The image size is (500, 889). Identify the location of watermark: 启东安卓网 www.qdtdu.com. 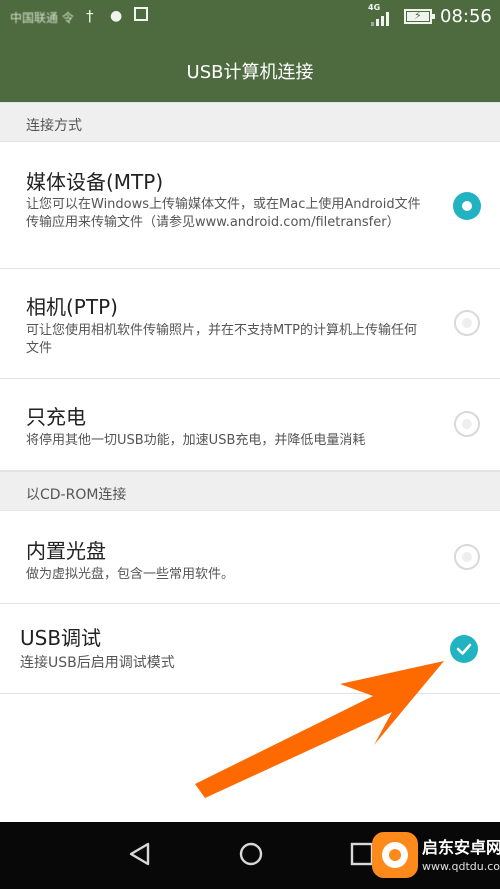
(436, 859).